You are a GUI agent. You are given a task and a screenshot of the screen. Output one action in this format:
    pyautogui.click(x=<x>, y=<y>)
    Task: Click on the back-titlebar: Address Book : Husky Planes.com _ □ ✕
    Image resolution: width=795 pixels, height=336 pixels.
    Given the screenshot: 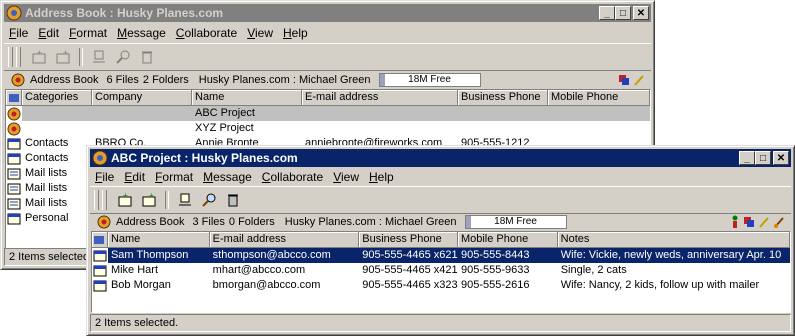 What is the action you would take?
    pyautogui.click(x=327, y=13)
    